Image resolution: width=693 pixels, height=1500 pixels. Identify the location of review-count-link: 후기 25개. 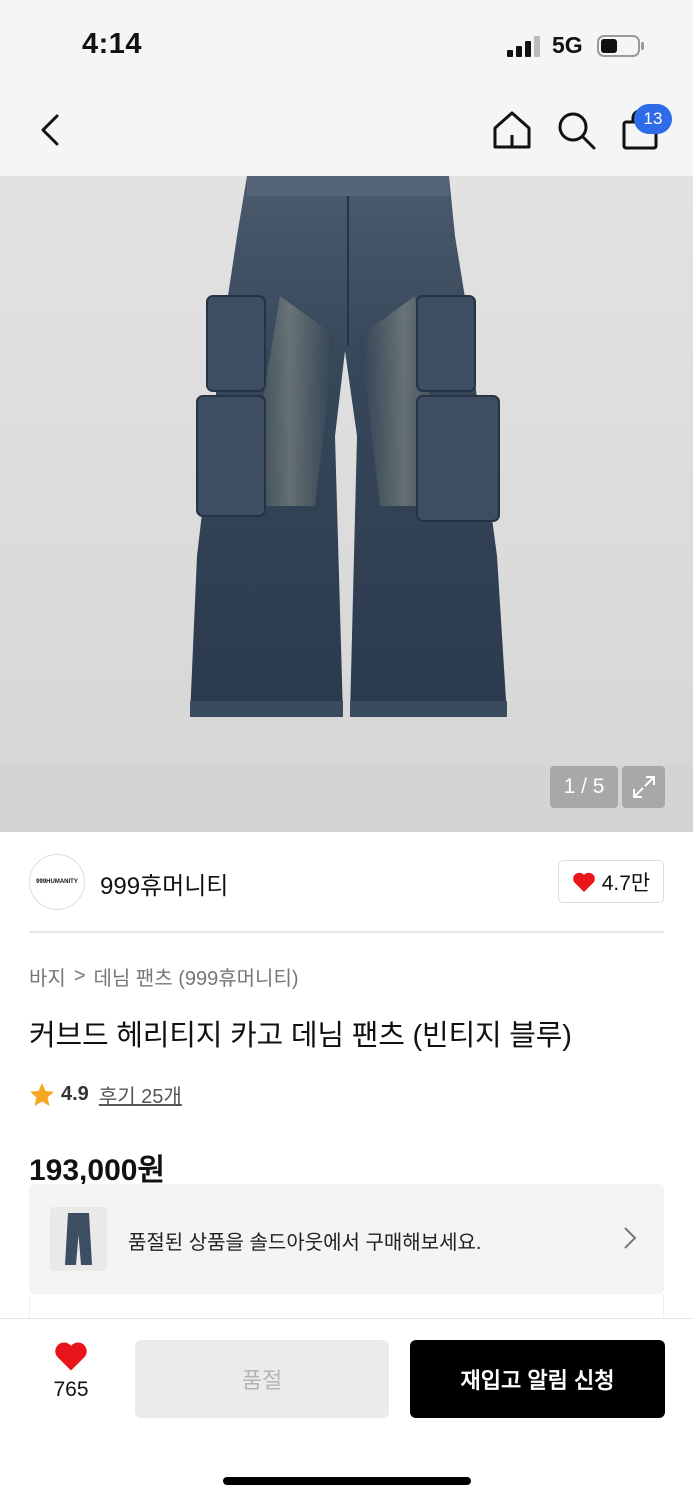
(140, 1094).